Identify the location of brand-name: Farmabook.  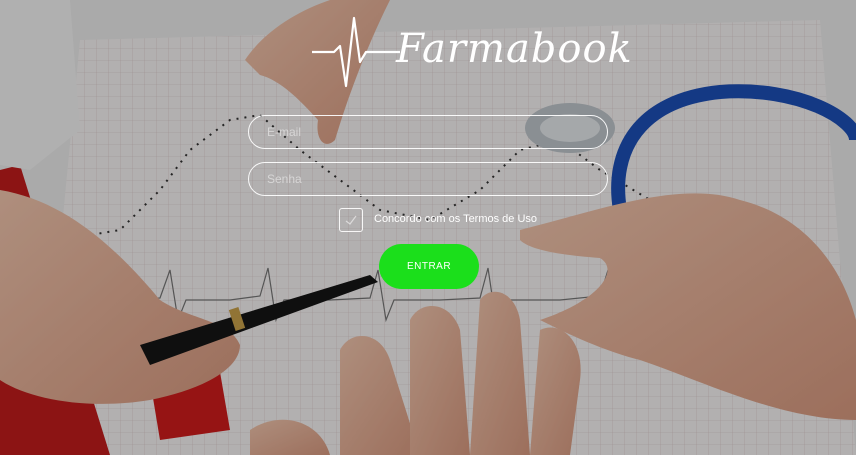
(514, 49).